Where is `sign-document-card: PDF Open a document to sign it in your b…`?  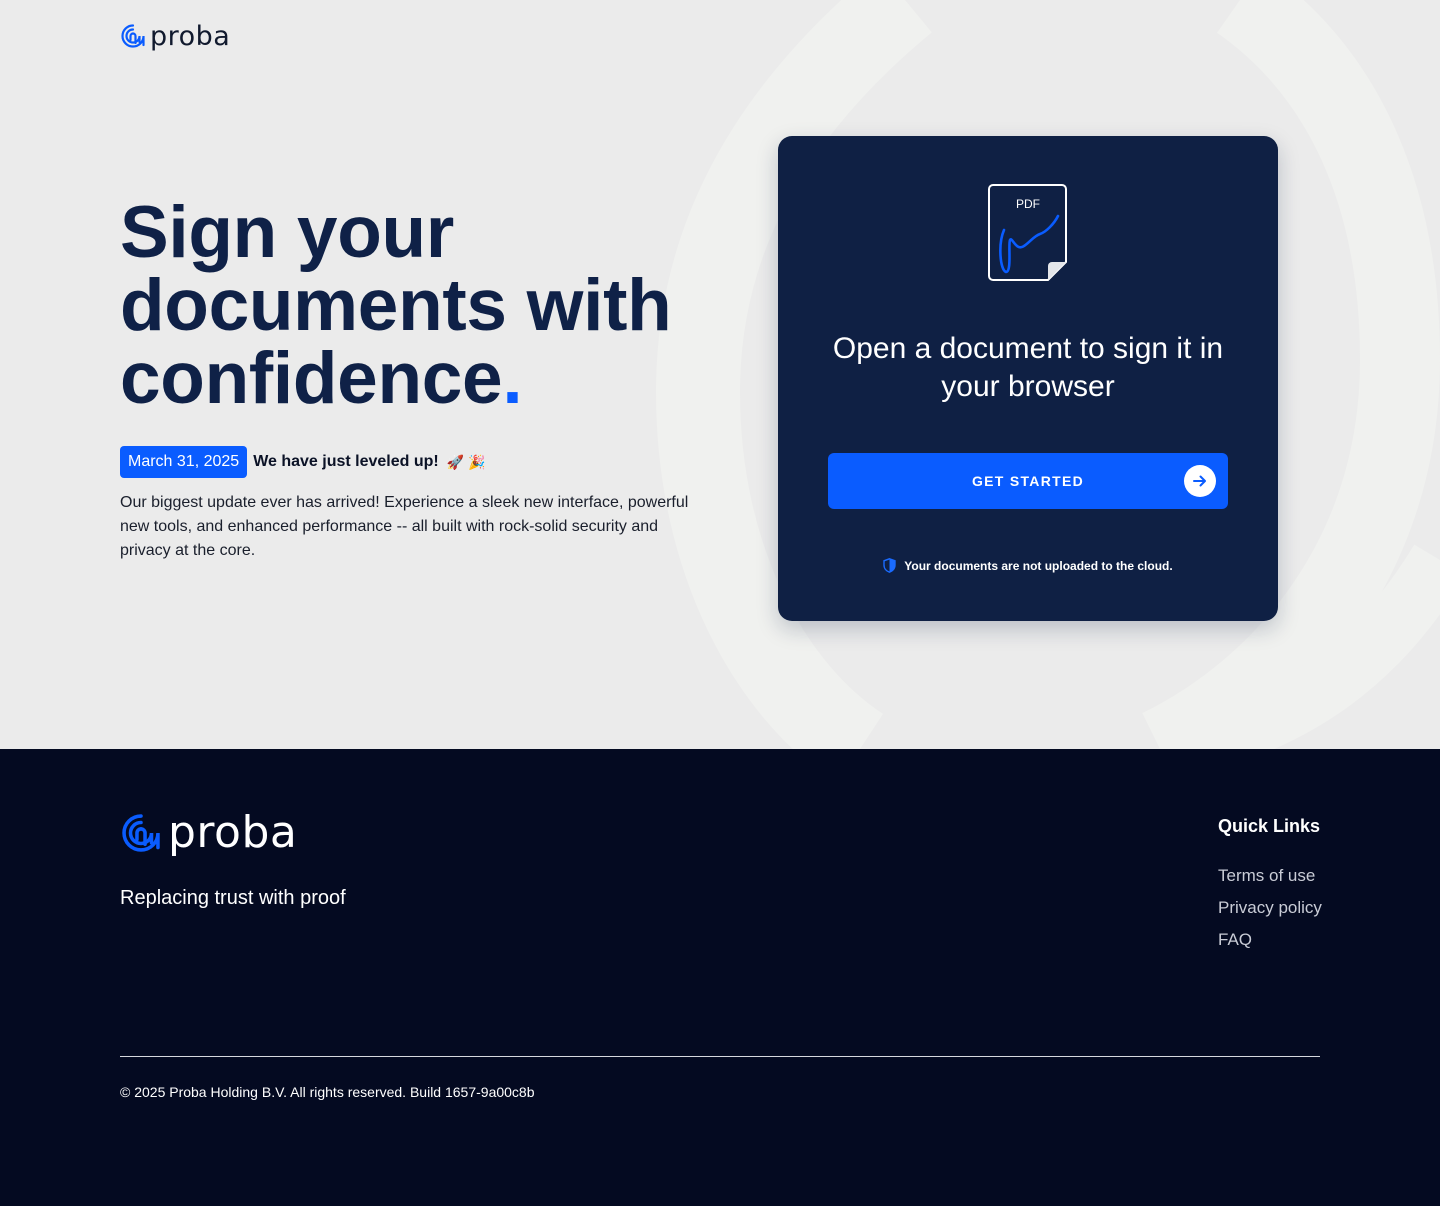
sign-document-card: PDF Open a document to sign it in your b… is located at coordinates (1028, 378).